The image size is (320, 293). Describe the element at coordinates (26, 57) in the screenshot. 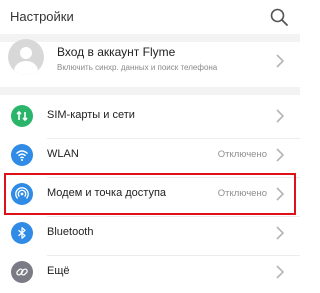

I see `avatar` at that location.